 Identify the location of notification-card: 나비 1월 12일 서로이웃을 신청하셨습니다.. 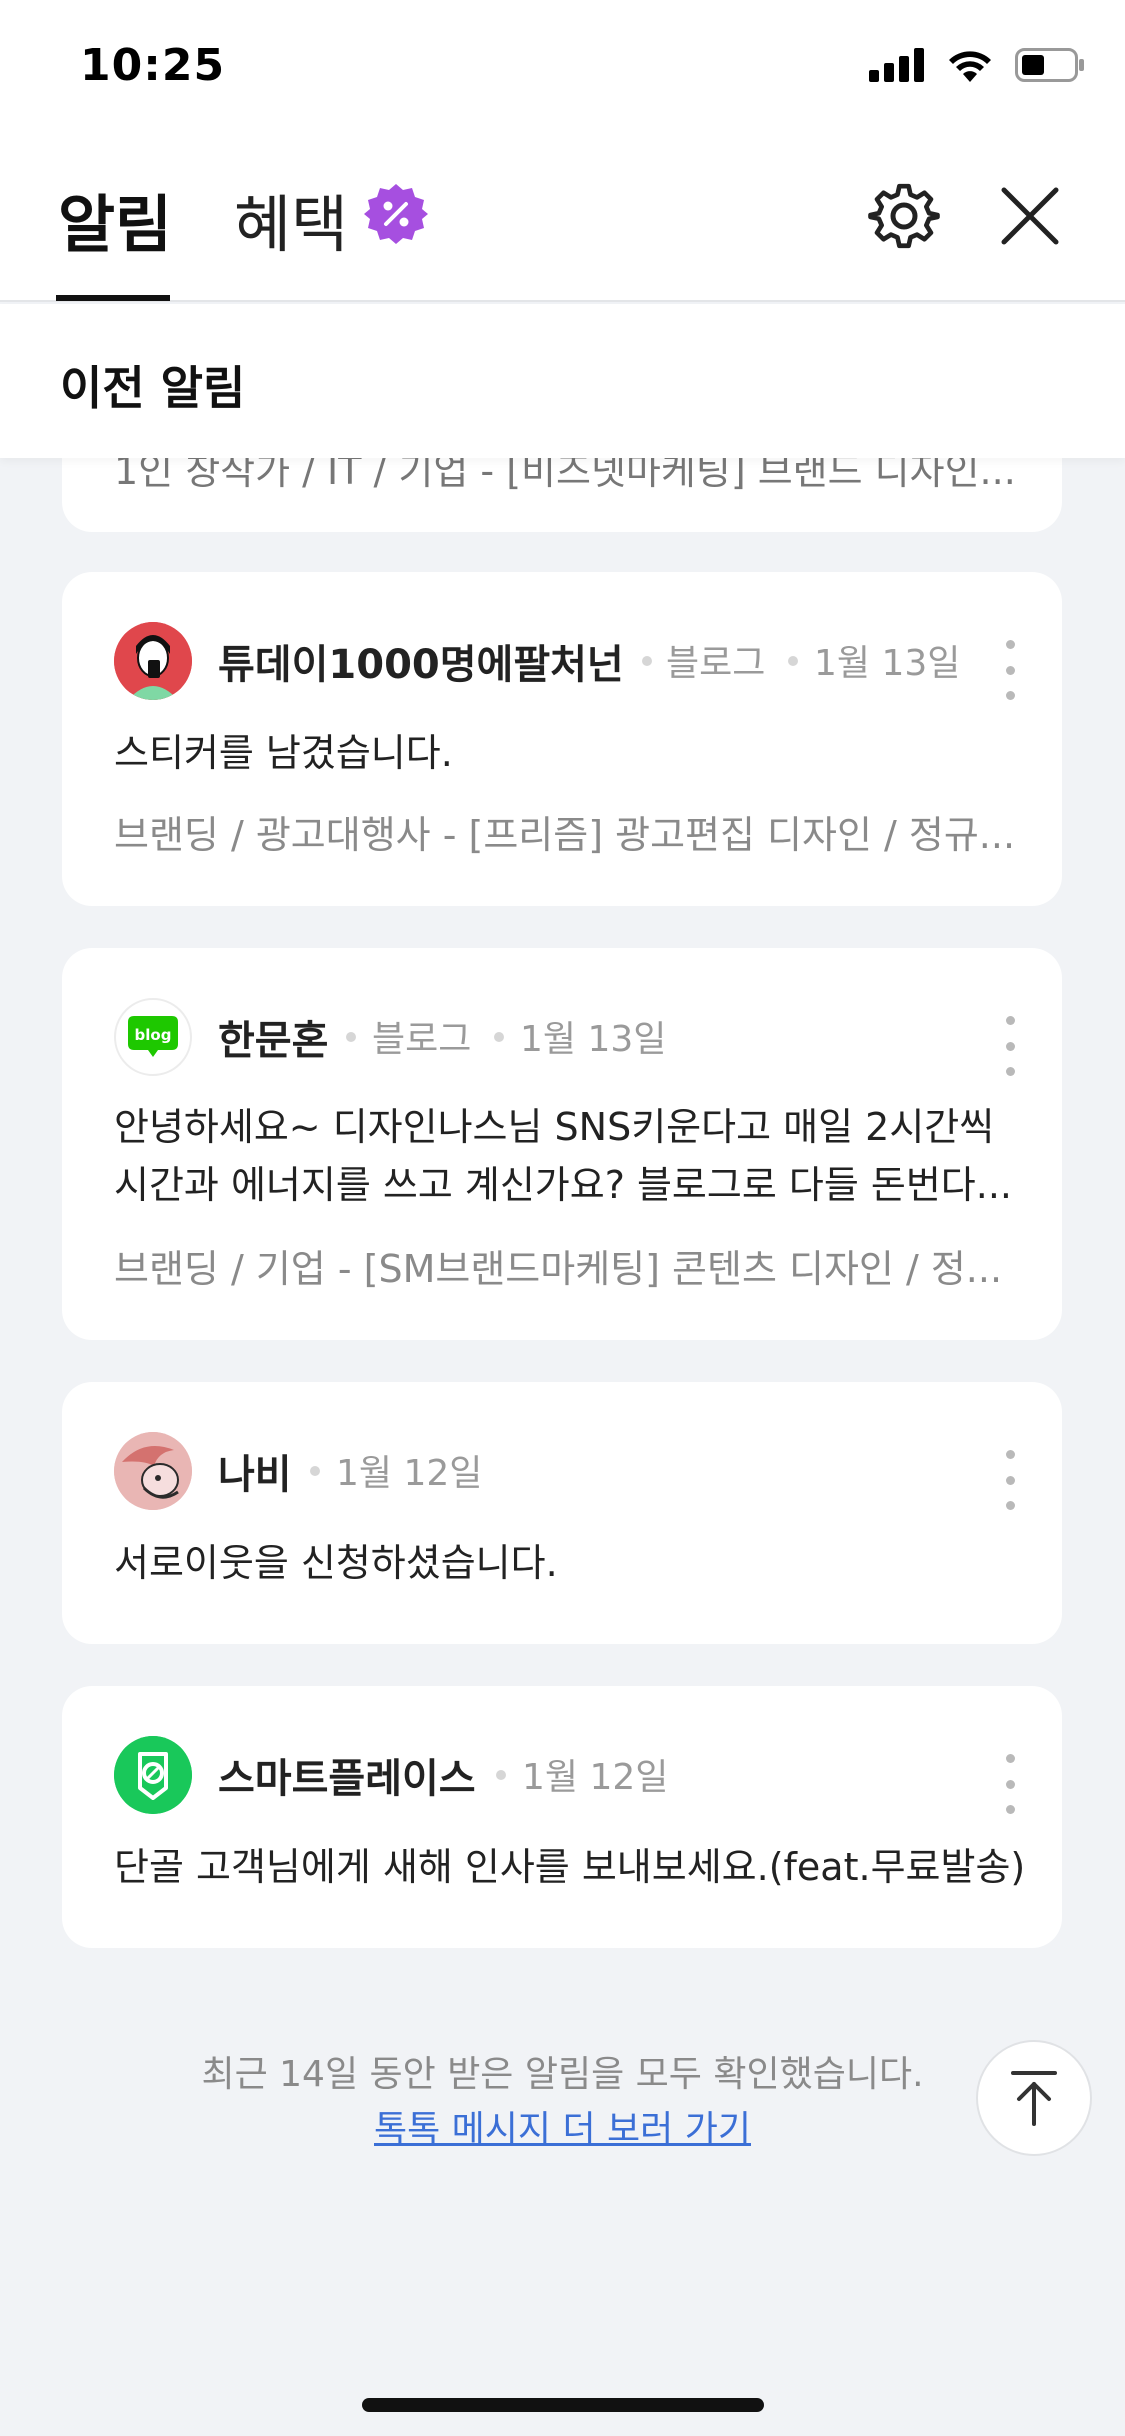
(562, 1513).